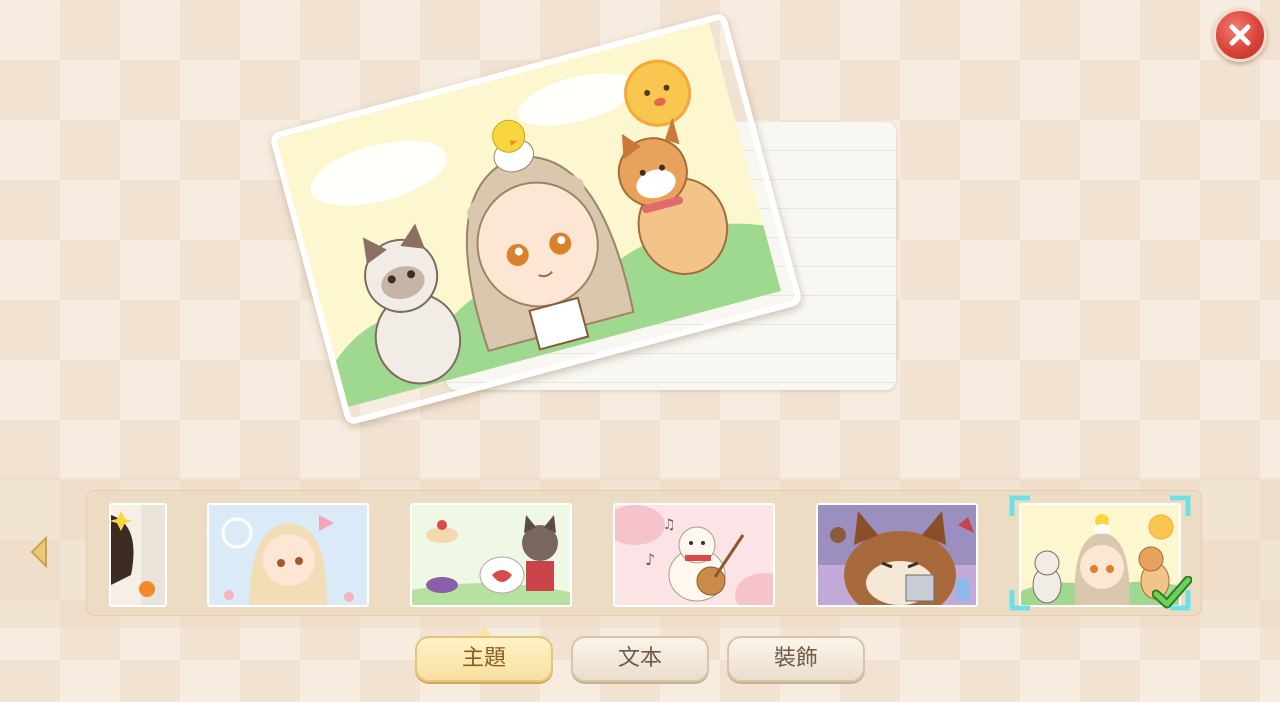  I want to click on active-tab-pointer, so click(484, 630).